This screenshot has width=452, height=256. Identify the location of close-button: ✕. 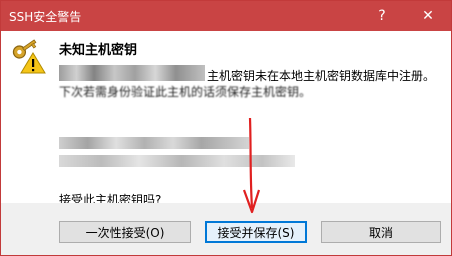
(428, 16).